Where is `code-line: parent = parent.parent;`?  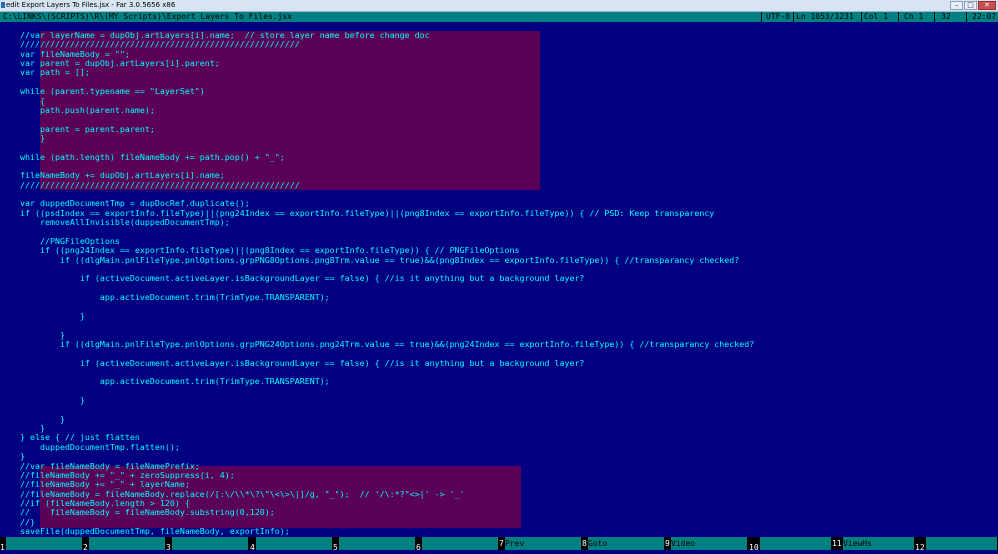
code-line: parent = parent.parent; is located at coordinates (377, 129).